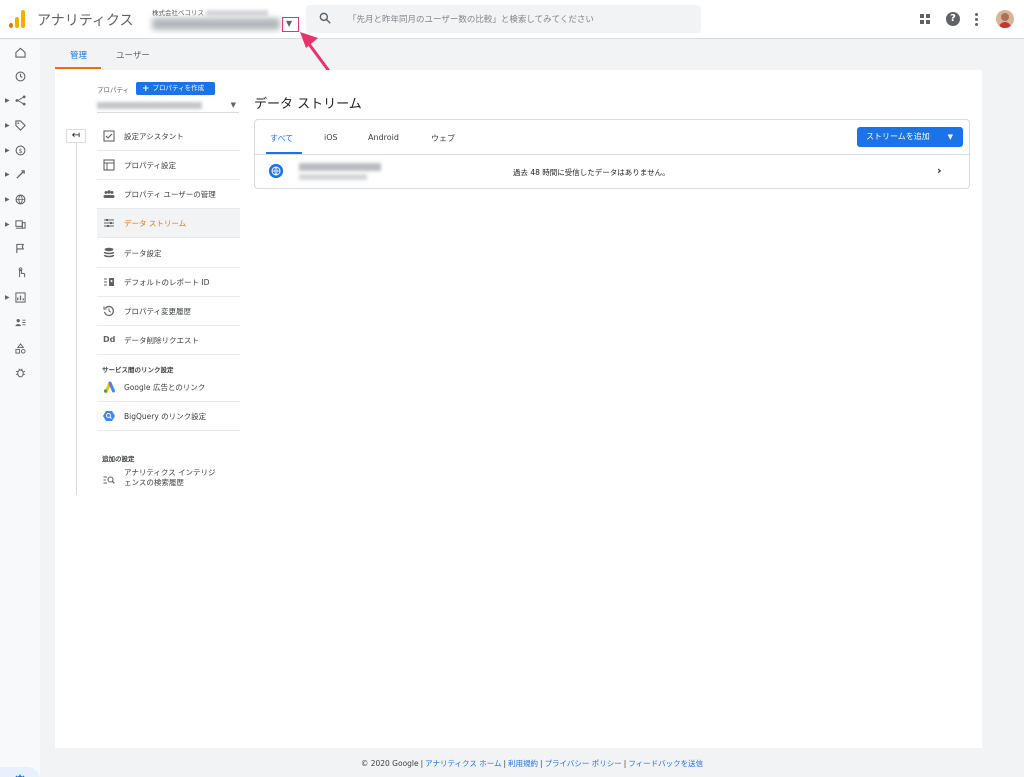  I want to click on google-ads-icon, so click(109, 387).